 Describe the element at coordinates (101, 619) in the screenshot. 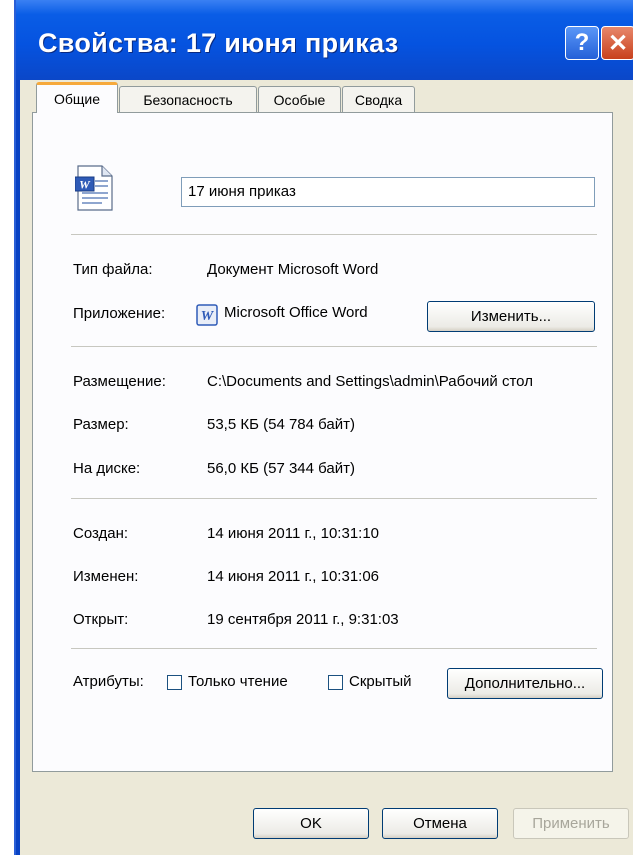

I see `accessed-label: Открыт:` at that location.